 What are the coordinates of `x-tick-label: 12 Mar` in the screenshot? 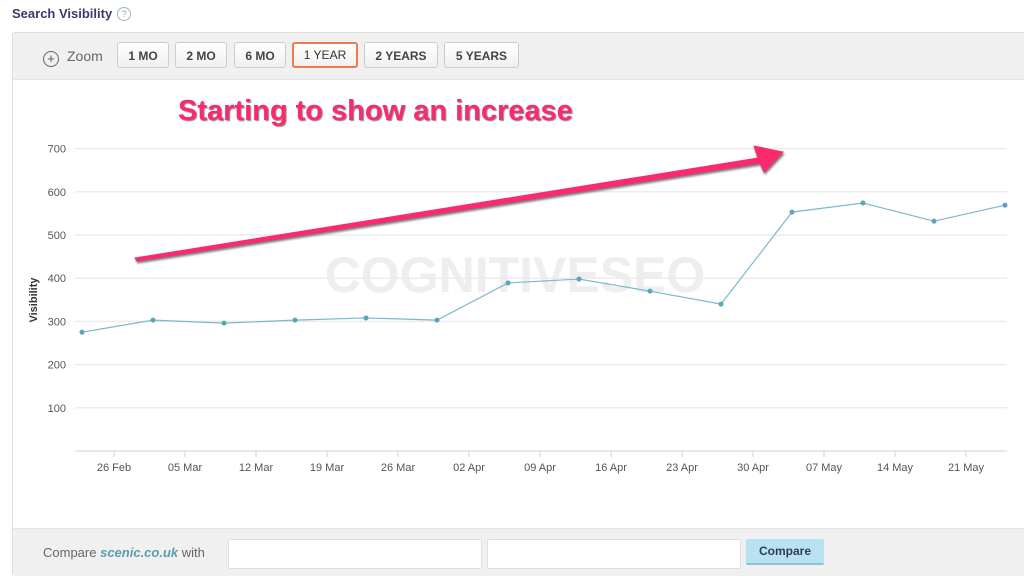 It's located at (256, 468).